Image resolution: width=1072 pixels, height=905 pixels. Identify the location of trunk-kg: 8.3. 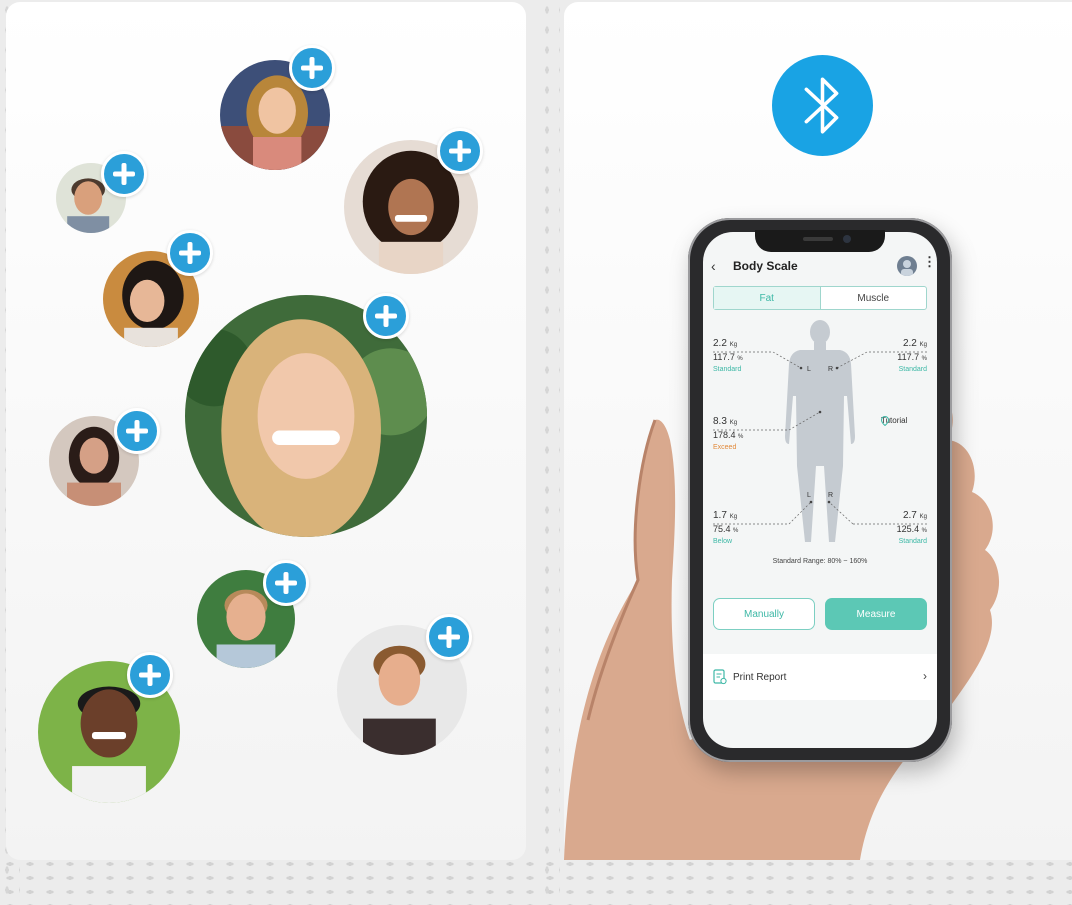
(720, 421).